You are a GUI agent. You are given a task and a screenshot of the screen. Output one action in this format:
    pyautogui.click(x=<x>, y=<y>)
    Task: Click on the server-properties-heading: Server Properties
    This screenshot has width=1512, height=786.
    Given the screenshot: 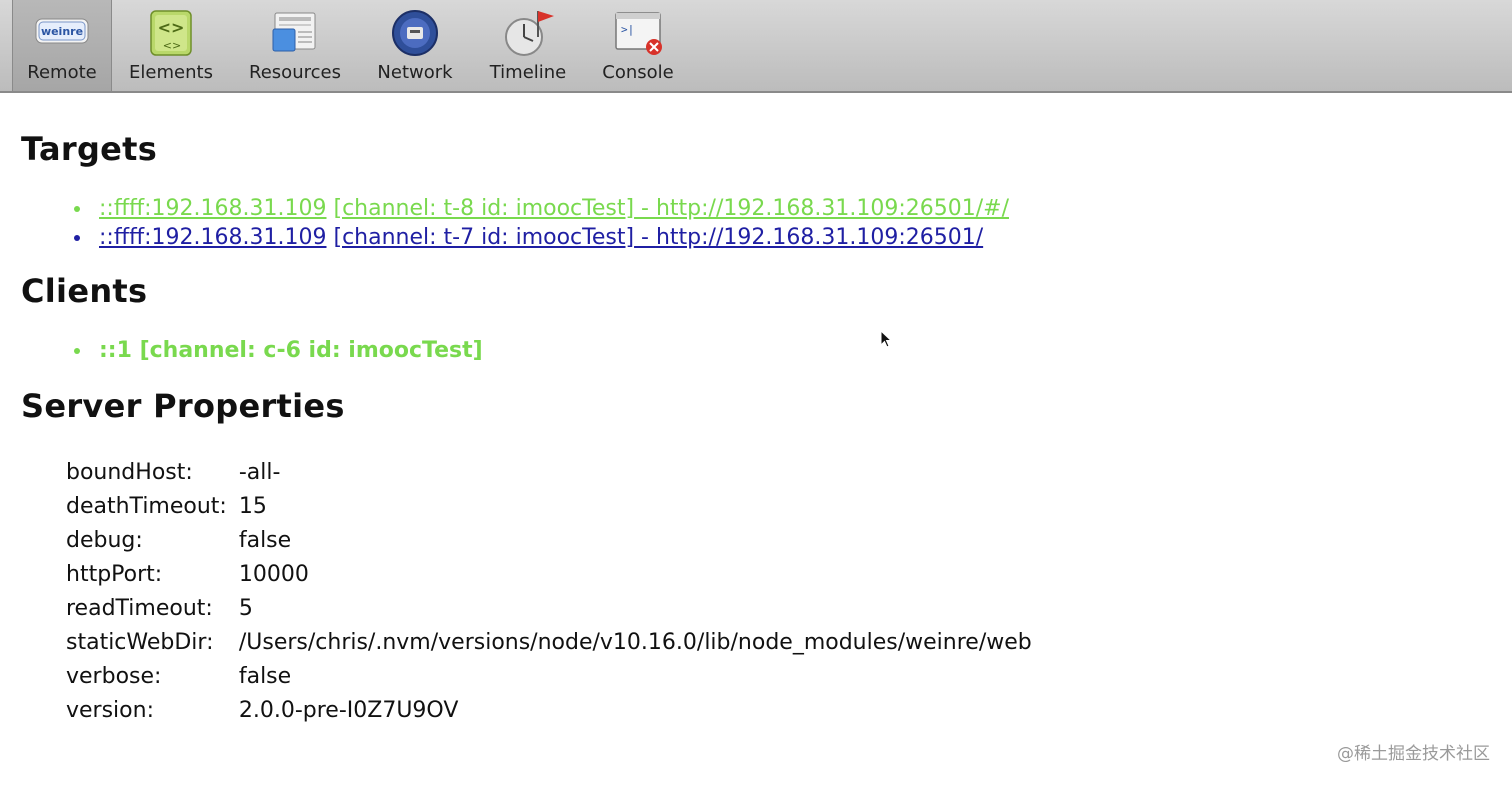 What is the action you would take?
    pyautogui.click(x=183, y=406)
    